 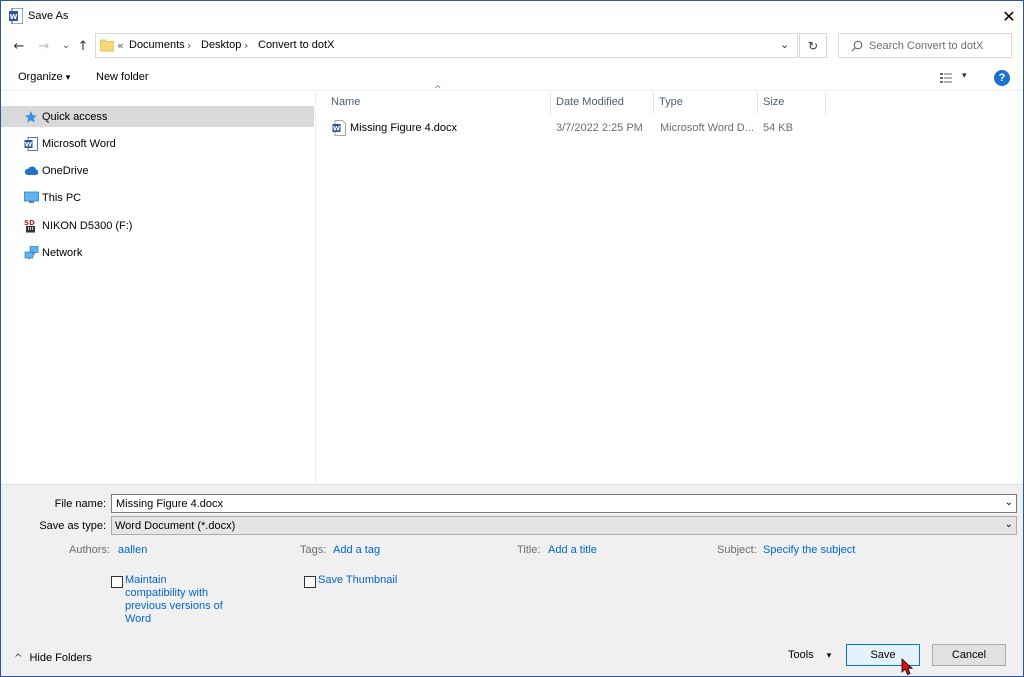 I want to click on word-icon: W, so click(x=31, y=144).